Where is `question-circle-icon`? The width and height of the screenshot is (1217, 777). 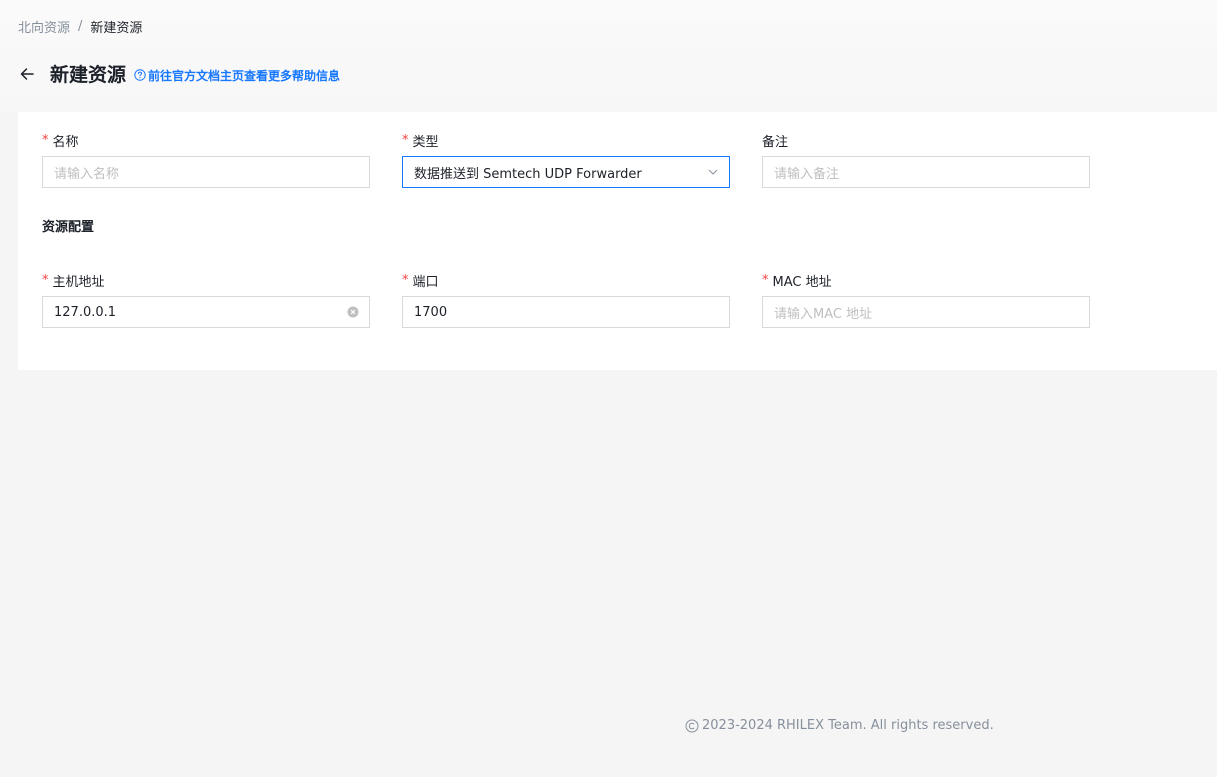 question-circle-icon is located at coordinates (140, 75).